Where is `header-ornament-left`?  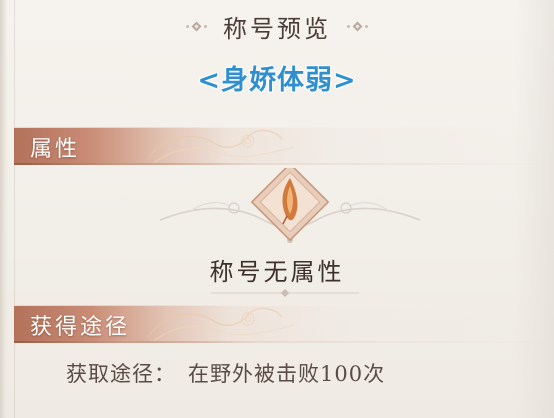 header-ornament-left is located at coordinates (196, 26).